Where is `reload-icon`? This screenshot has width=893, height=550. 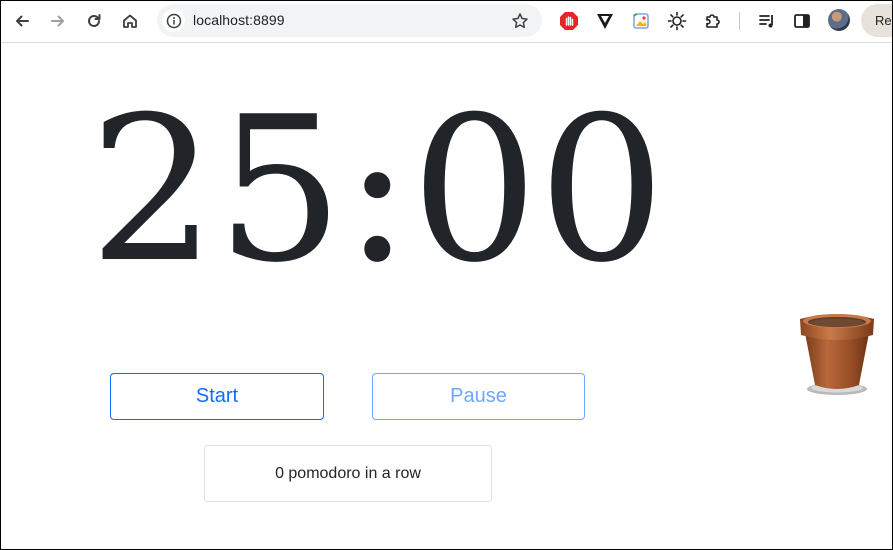 reload-icon is located at coordinates (94, 20).